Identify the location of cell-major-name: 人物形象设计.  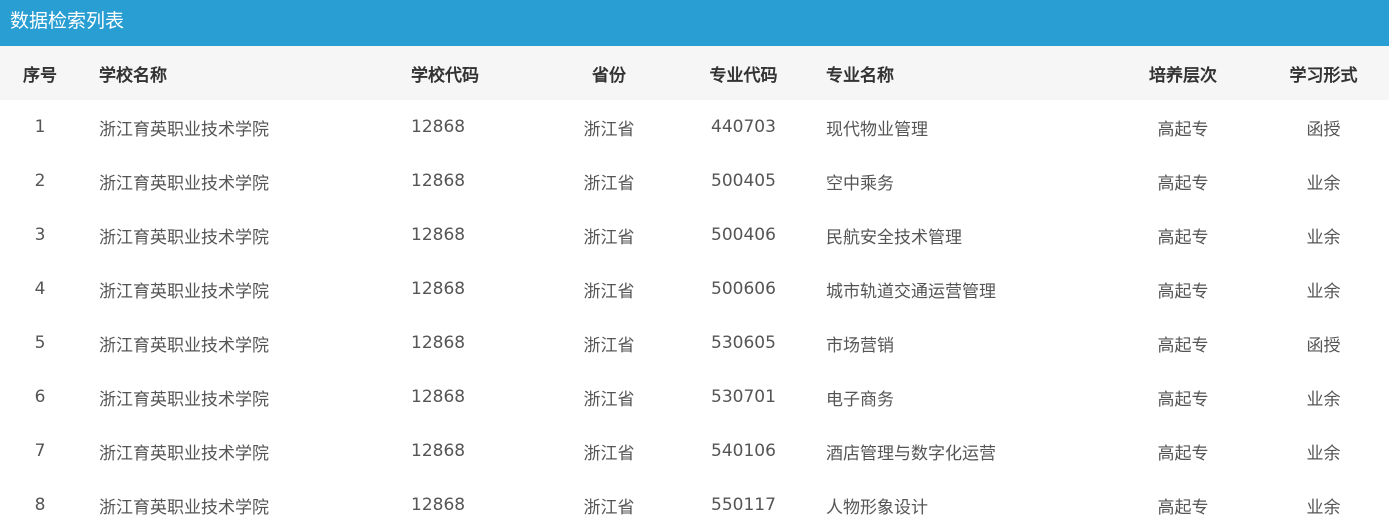
(877, 507).